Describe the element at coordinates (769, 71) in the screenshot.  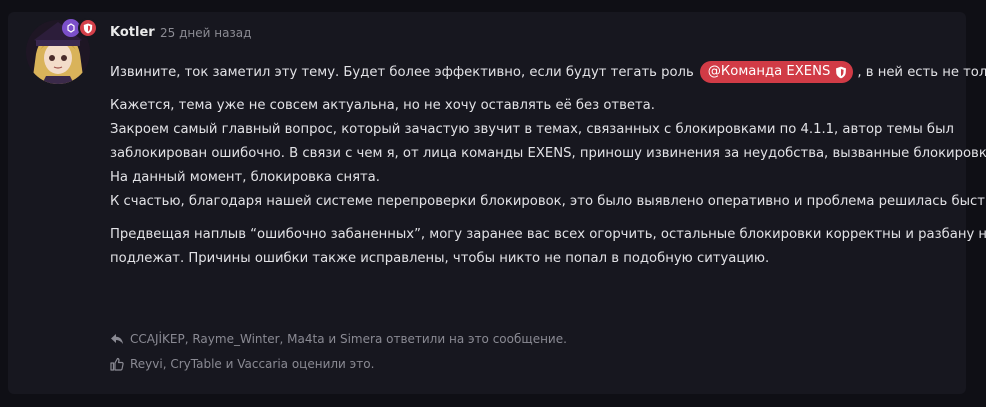
I see `mention-label: @Команда EXENS` at that location.